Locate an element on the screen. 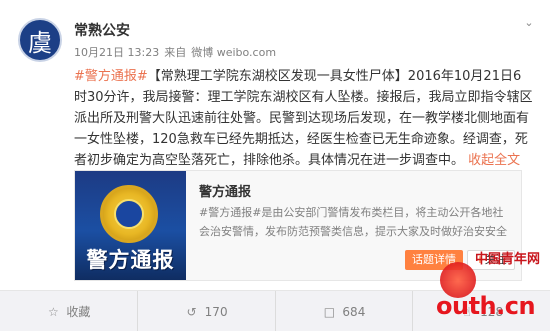 This screenshot has width=550, height=331. repost-button: ↺ 170 is located at coordinates (207, 311).